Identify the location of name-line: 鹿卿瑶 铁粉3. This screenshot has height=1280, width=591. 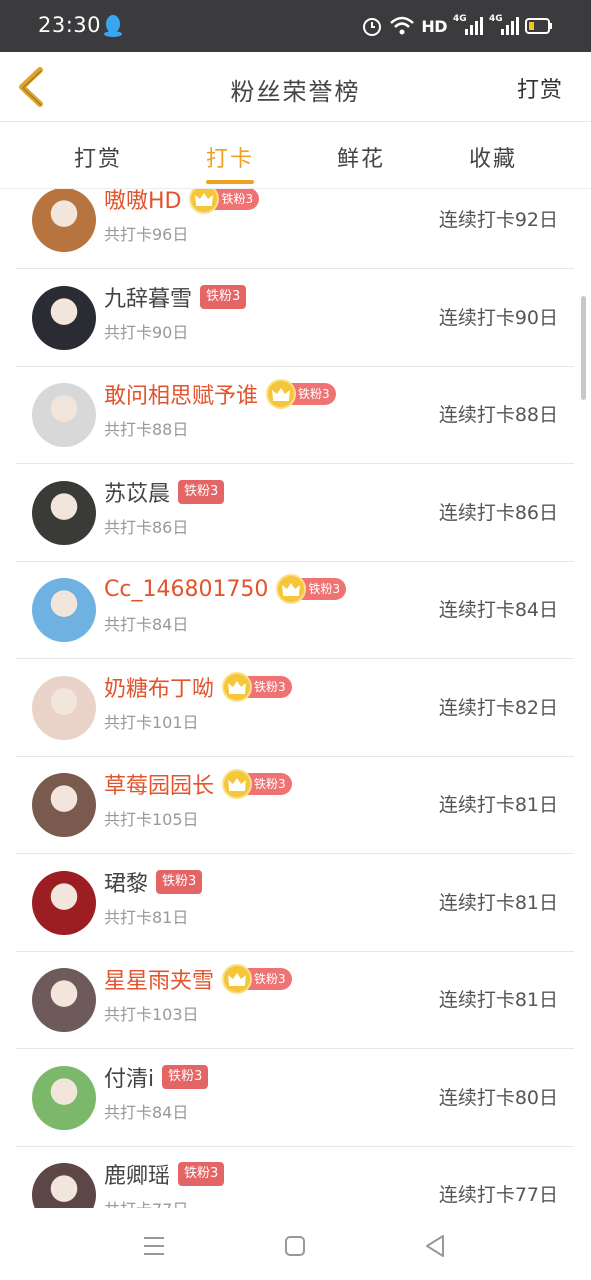
(164, 1174).